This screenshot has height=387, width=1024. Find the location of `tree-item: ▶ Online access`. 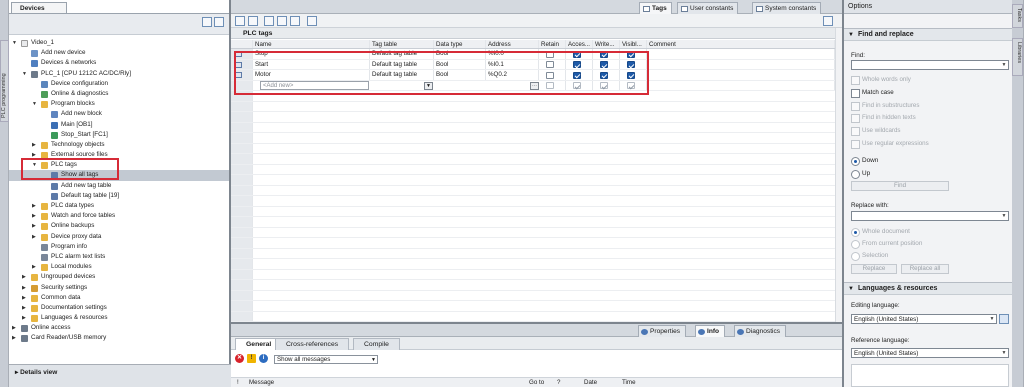

tree-item: ▶ Online access is located at coordinates (119, 328).